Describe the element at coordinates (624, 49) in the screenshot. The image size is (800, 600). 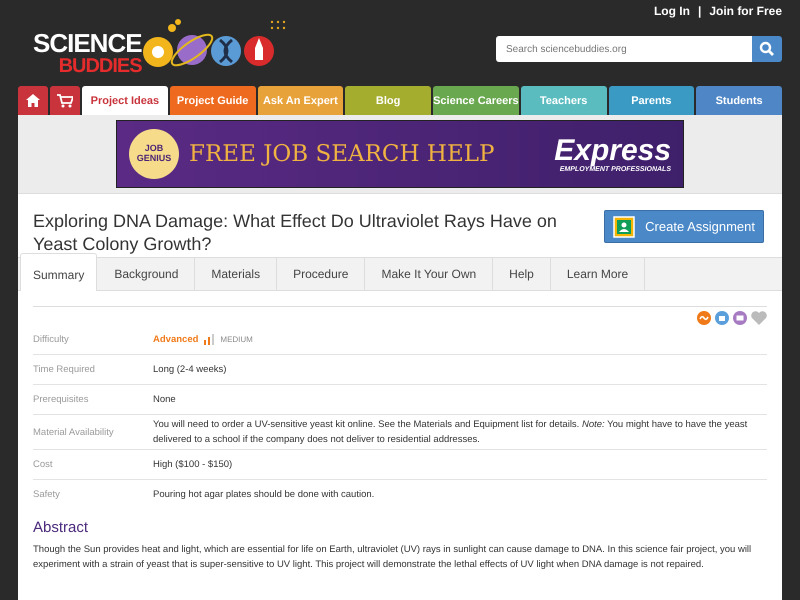
I see `search-field: Search sciencebuddies.org` at that location.